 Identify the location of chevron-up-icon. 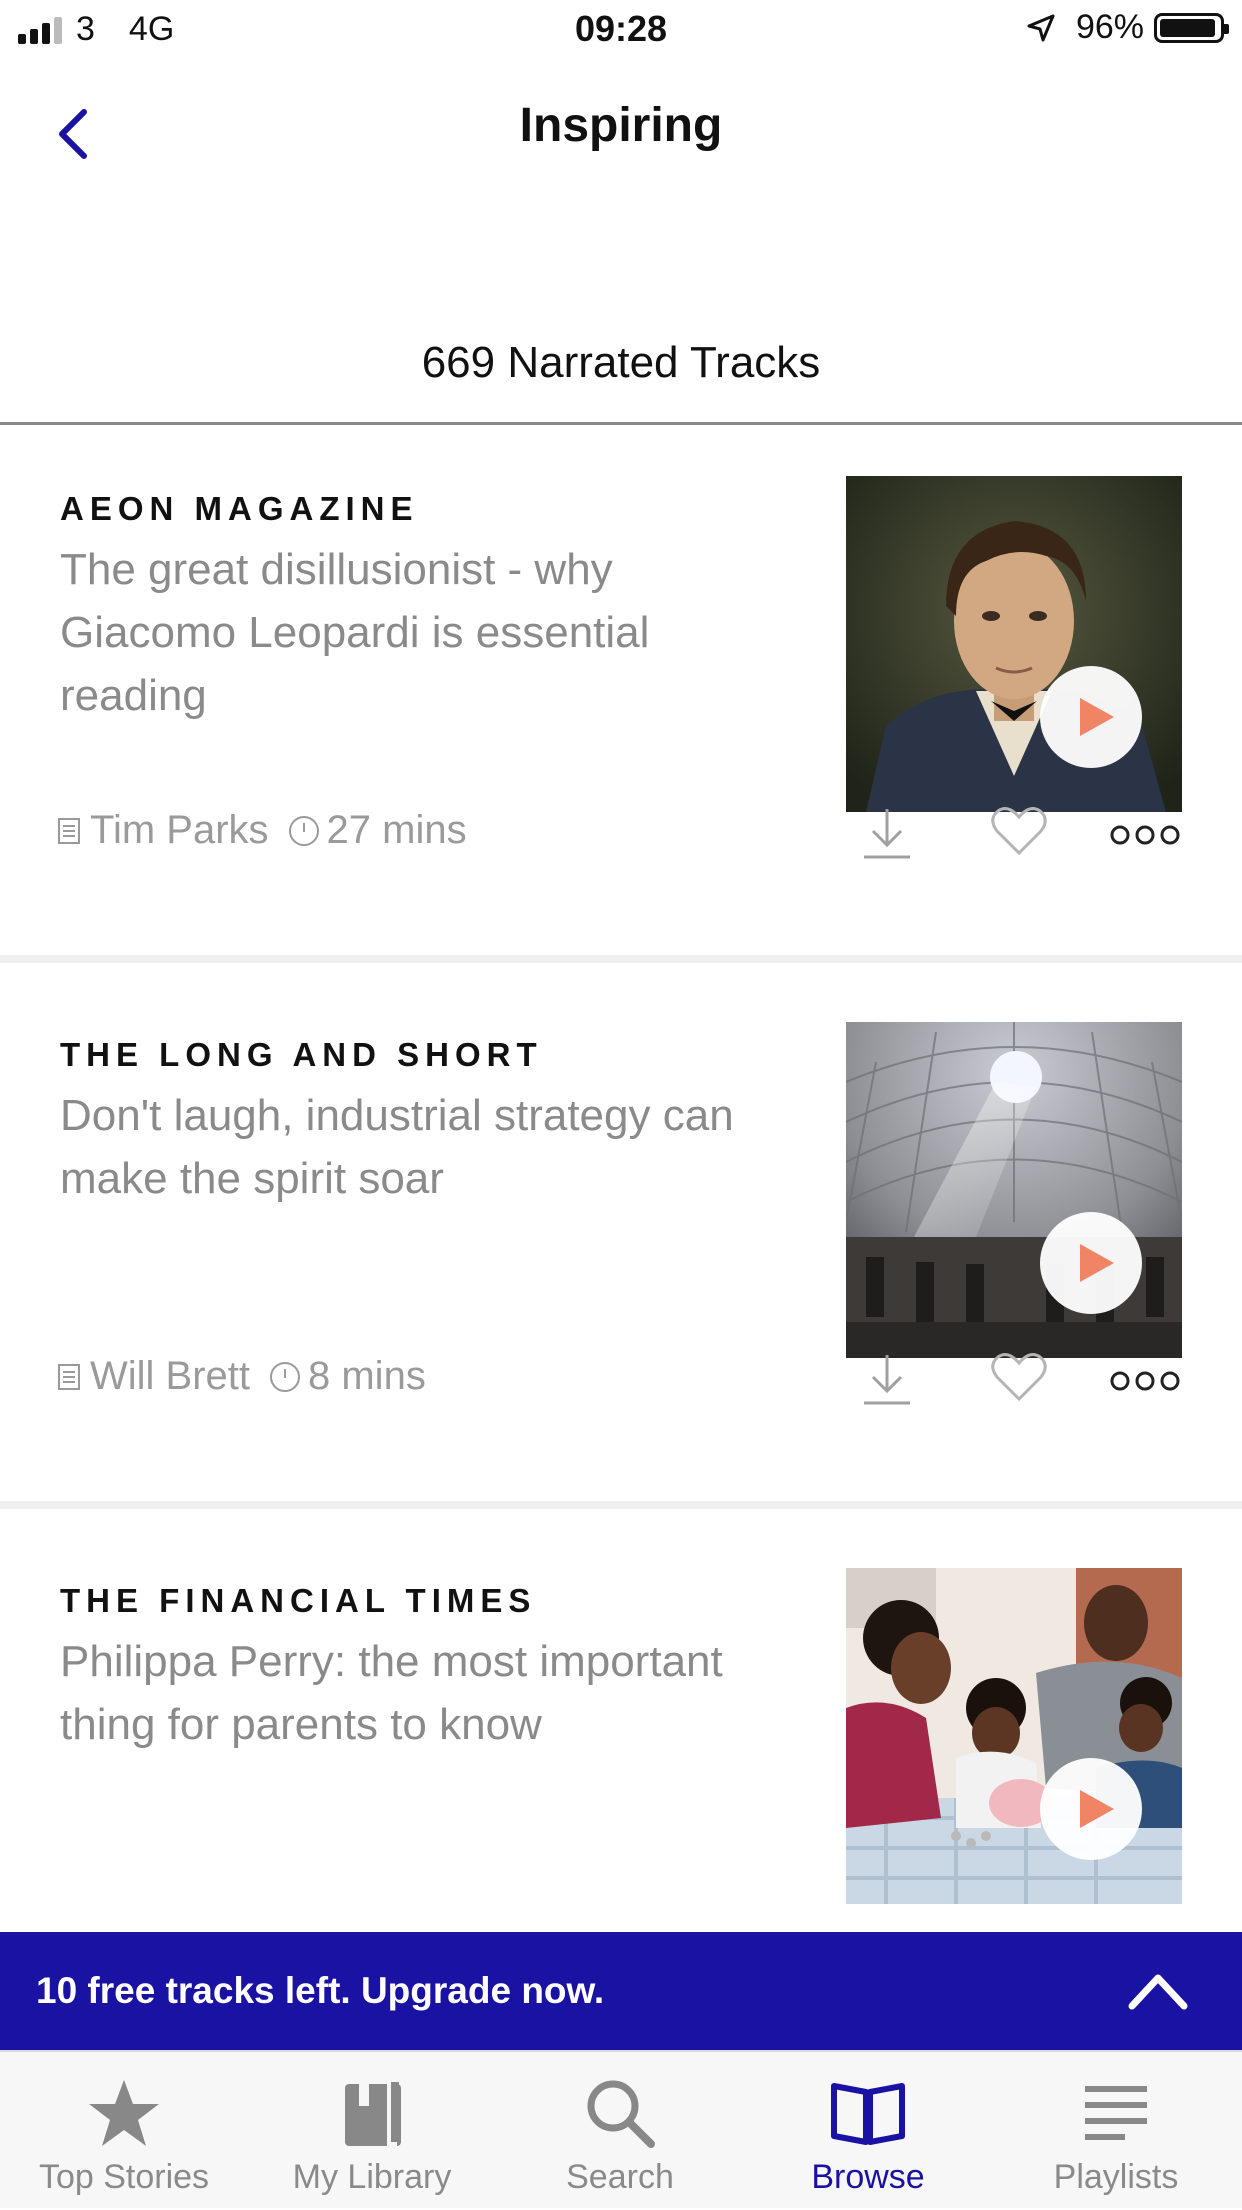
(1158, 1990).